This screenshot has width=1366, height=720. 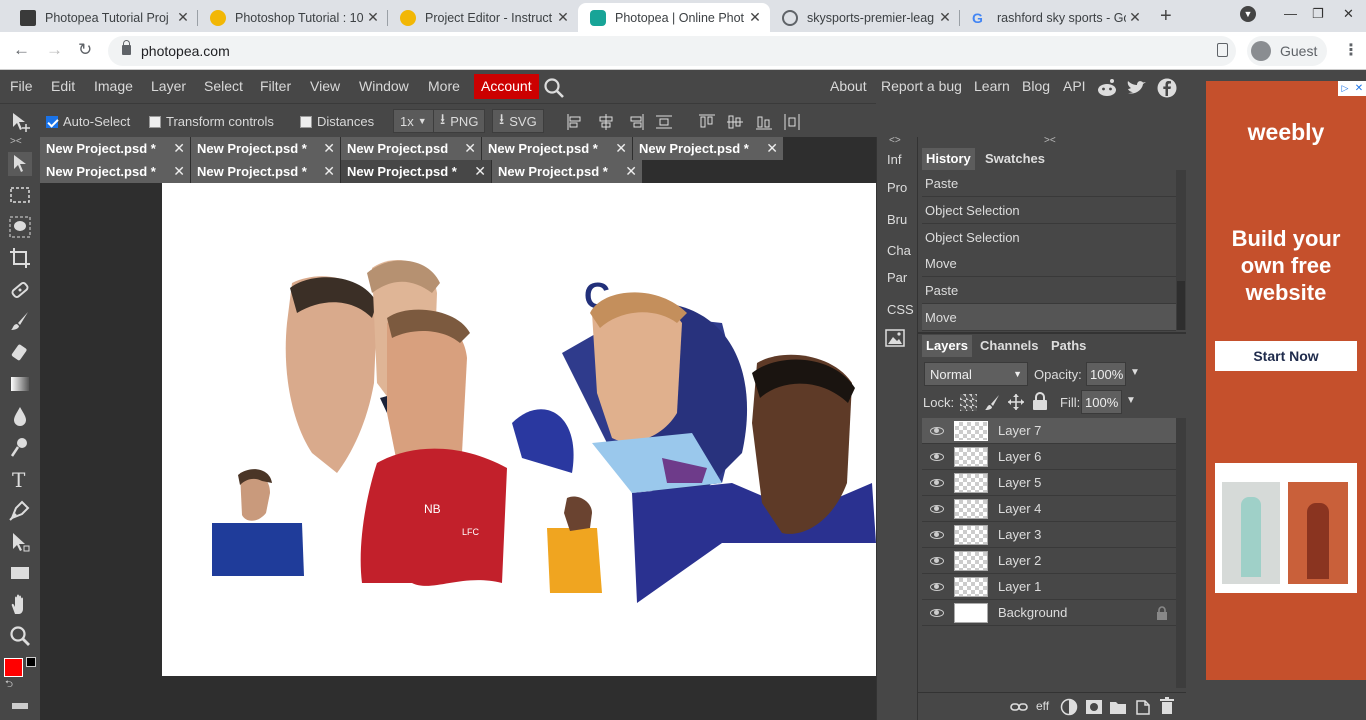 I want to click on menu-window: Window, so click(x=384, y=86).